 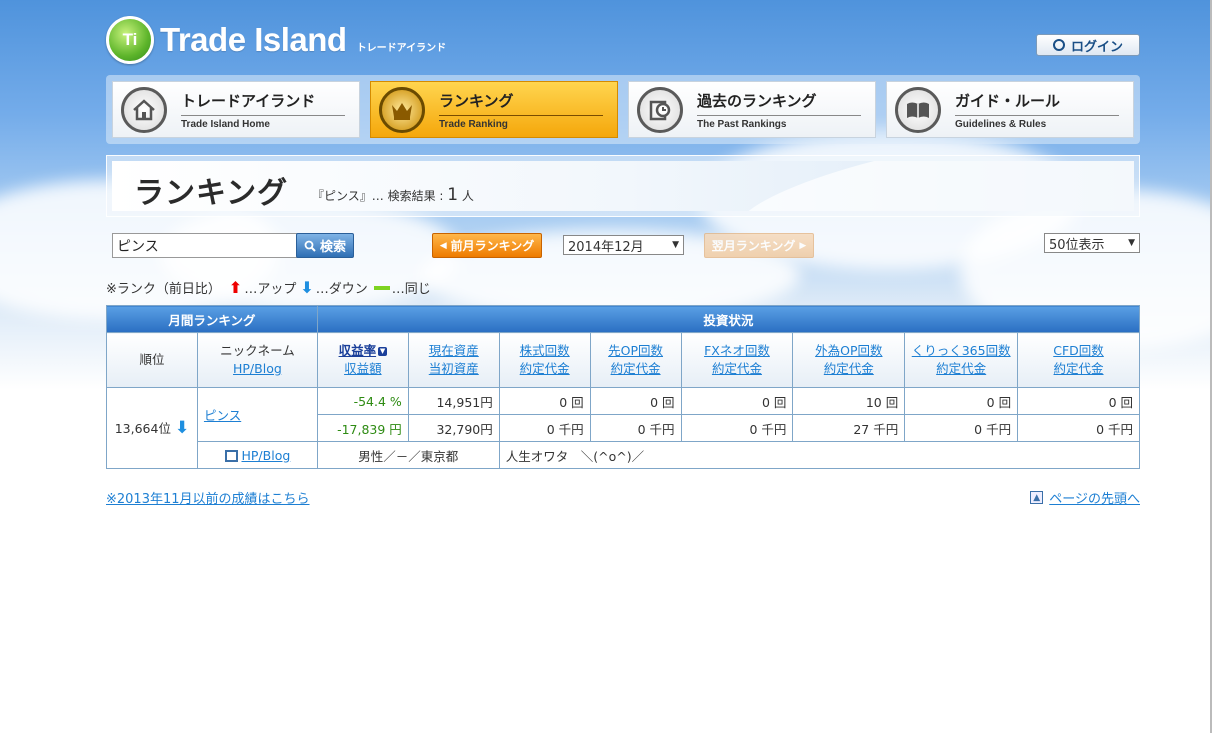 What do you see at coordinates (819, 455) in the screenshot?
I see `comment-cell: 人生オワタ ＼(^o^)／` at bounding box center [819, 455].